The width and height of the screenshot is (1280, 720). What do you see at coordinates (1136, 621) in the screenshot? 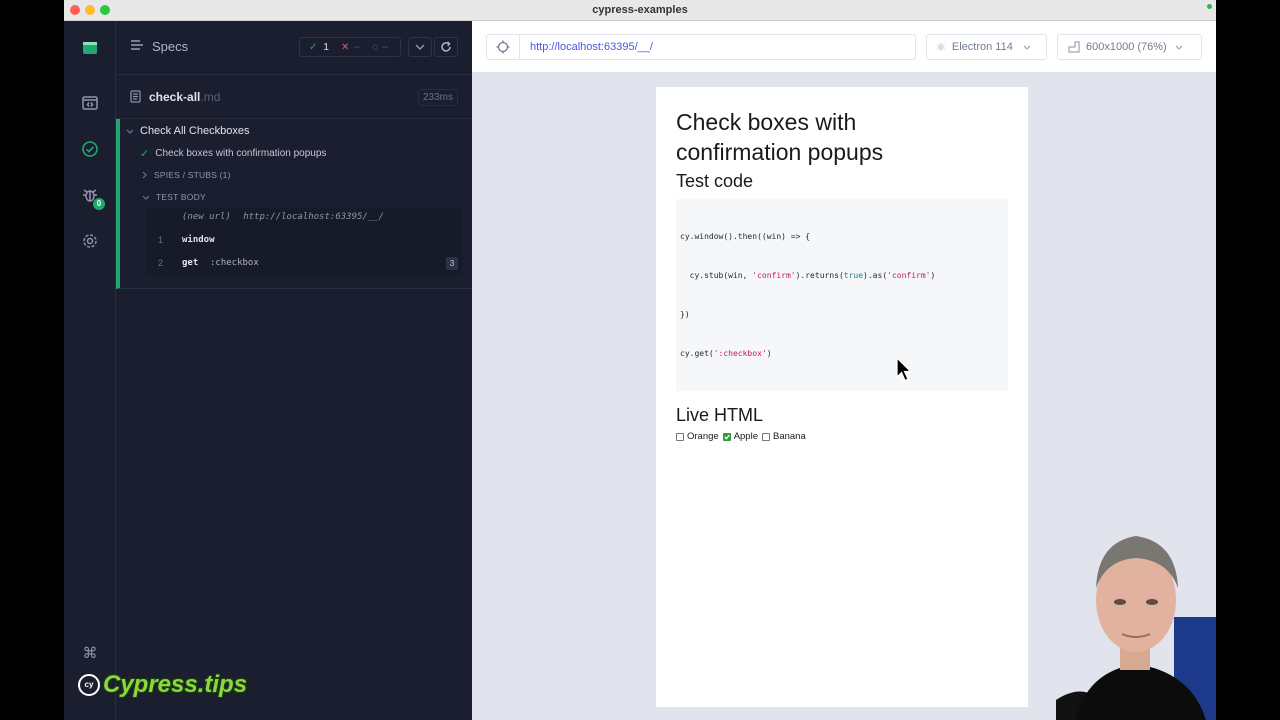
I see `presenter-webcam` at bounding box center [1136, 621].